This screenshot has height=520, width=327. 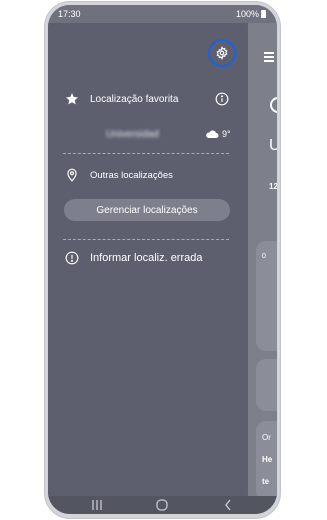 What do you see at coordinates (266, 481) in the screenshot?
I see `background-card-text: te` at bounding box center [266, 481].